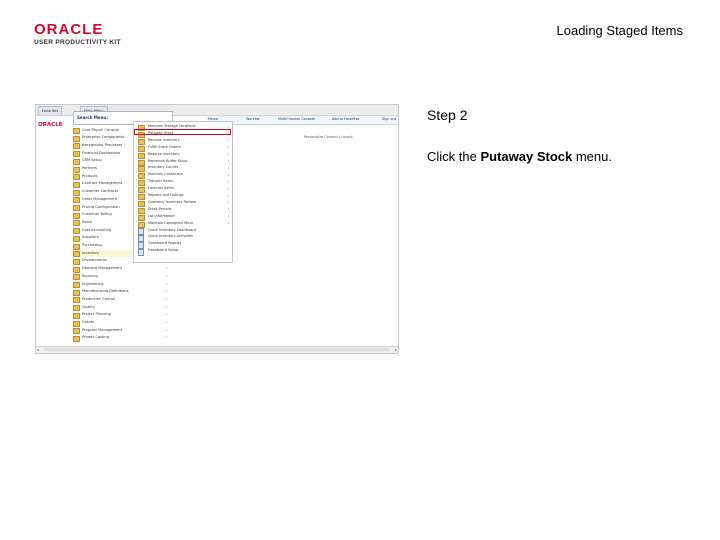 The width and height of the screenshot is (720, 540). What do you see at coordinates (328, 137) in the screenshot?
I see `personalize-link: Personalize Content | Layout` at bounding box center [328, 137].